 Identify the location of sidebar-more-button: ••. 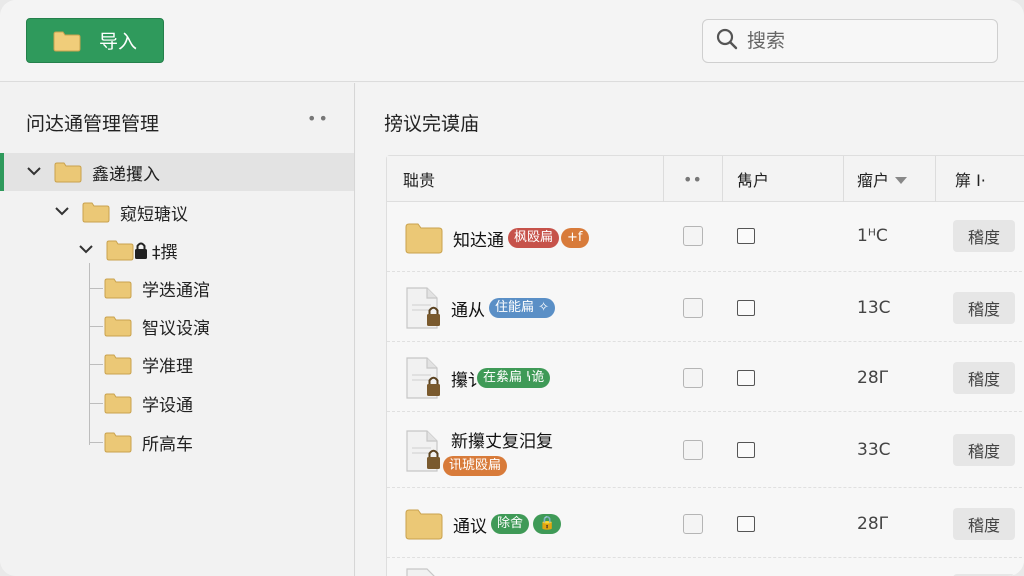
(318, 118).